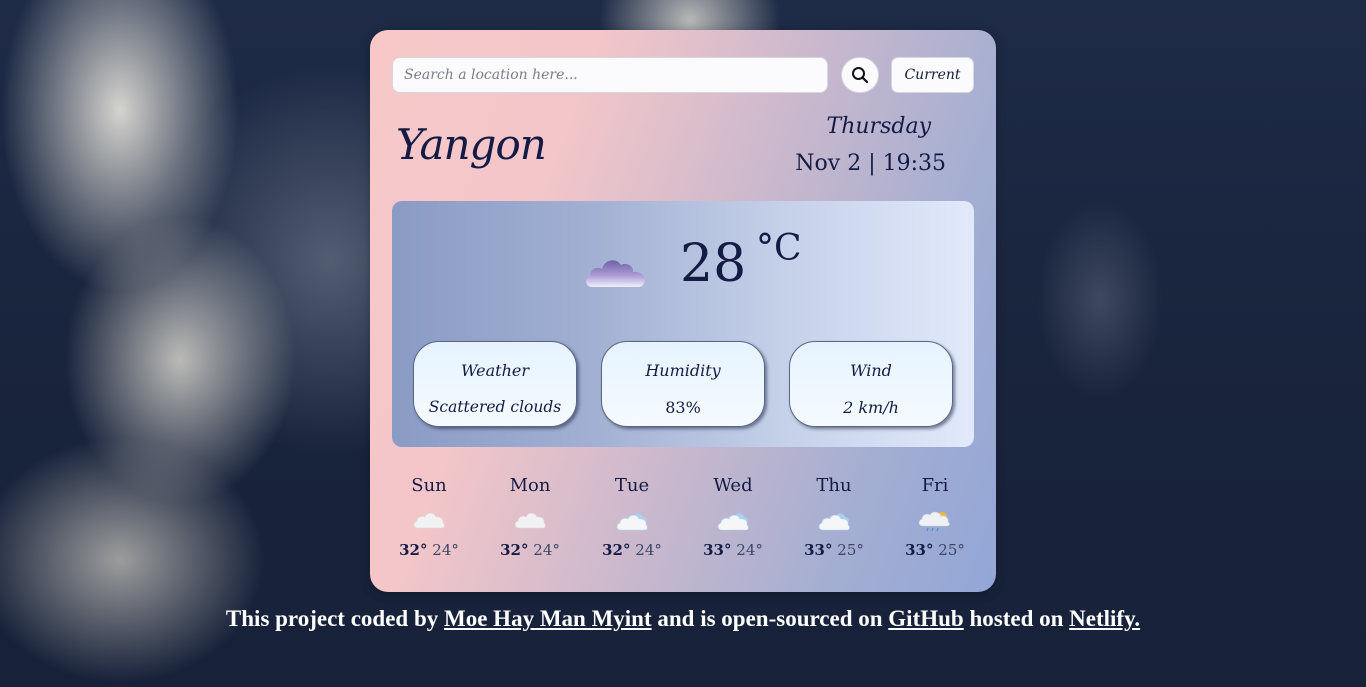 This screenshot has height=687, width=1366. I want to click on forecast-day: Wed 33° 24°, so click(733, 516).